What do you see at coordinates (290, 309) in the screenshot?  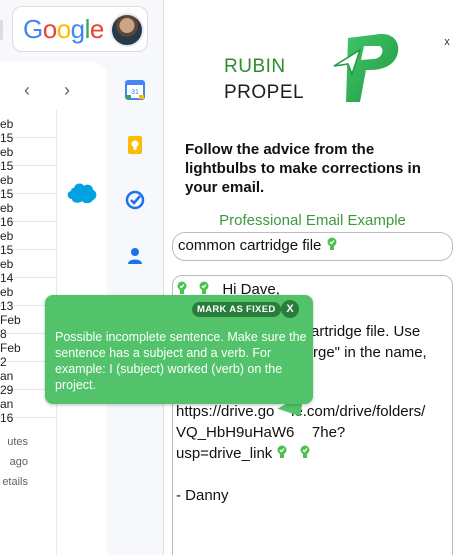 I see `tooltip-close-button: X` at bounding box center [290, 309].